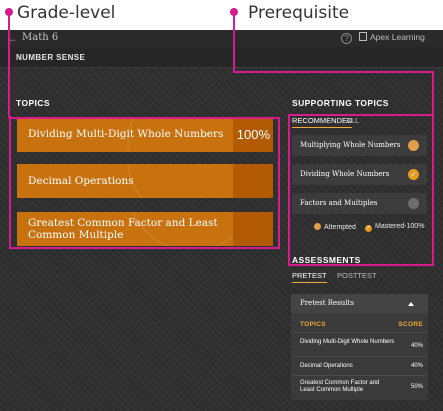  I want to click on help-icon: ?, so click(346, 38).